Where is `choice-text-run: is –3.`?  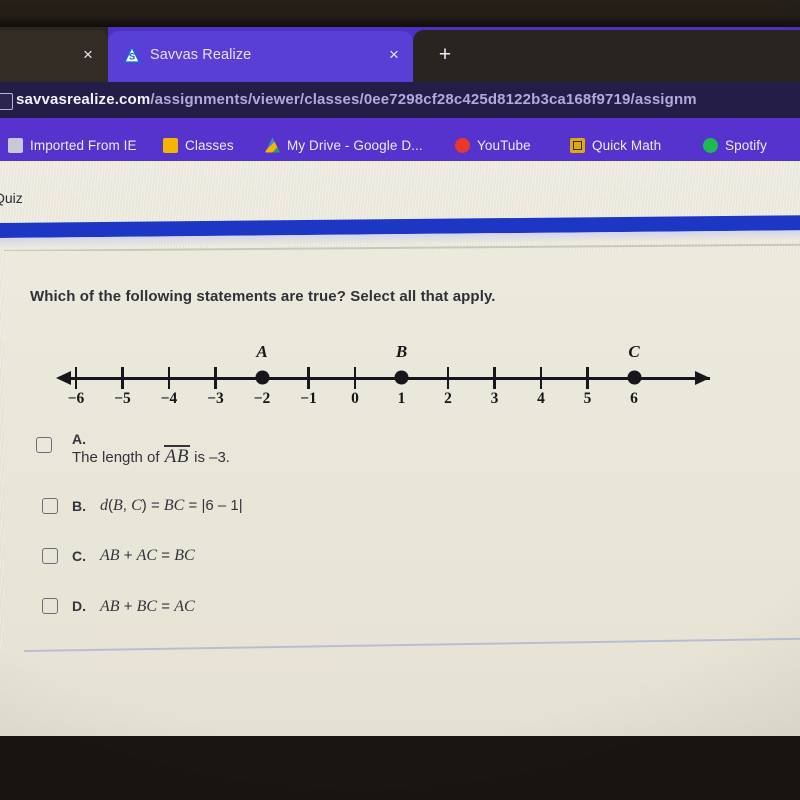 choice-text-run: is –3. is located at coordinates (209, 457).